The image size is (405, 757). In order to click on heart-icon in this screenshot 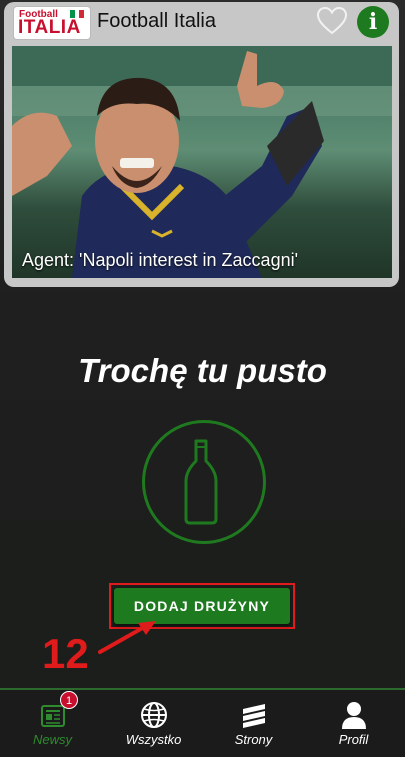, I will do `click(332, 21)`.